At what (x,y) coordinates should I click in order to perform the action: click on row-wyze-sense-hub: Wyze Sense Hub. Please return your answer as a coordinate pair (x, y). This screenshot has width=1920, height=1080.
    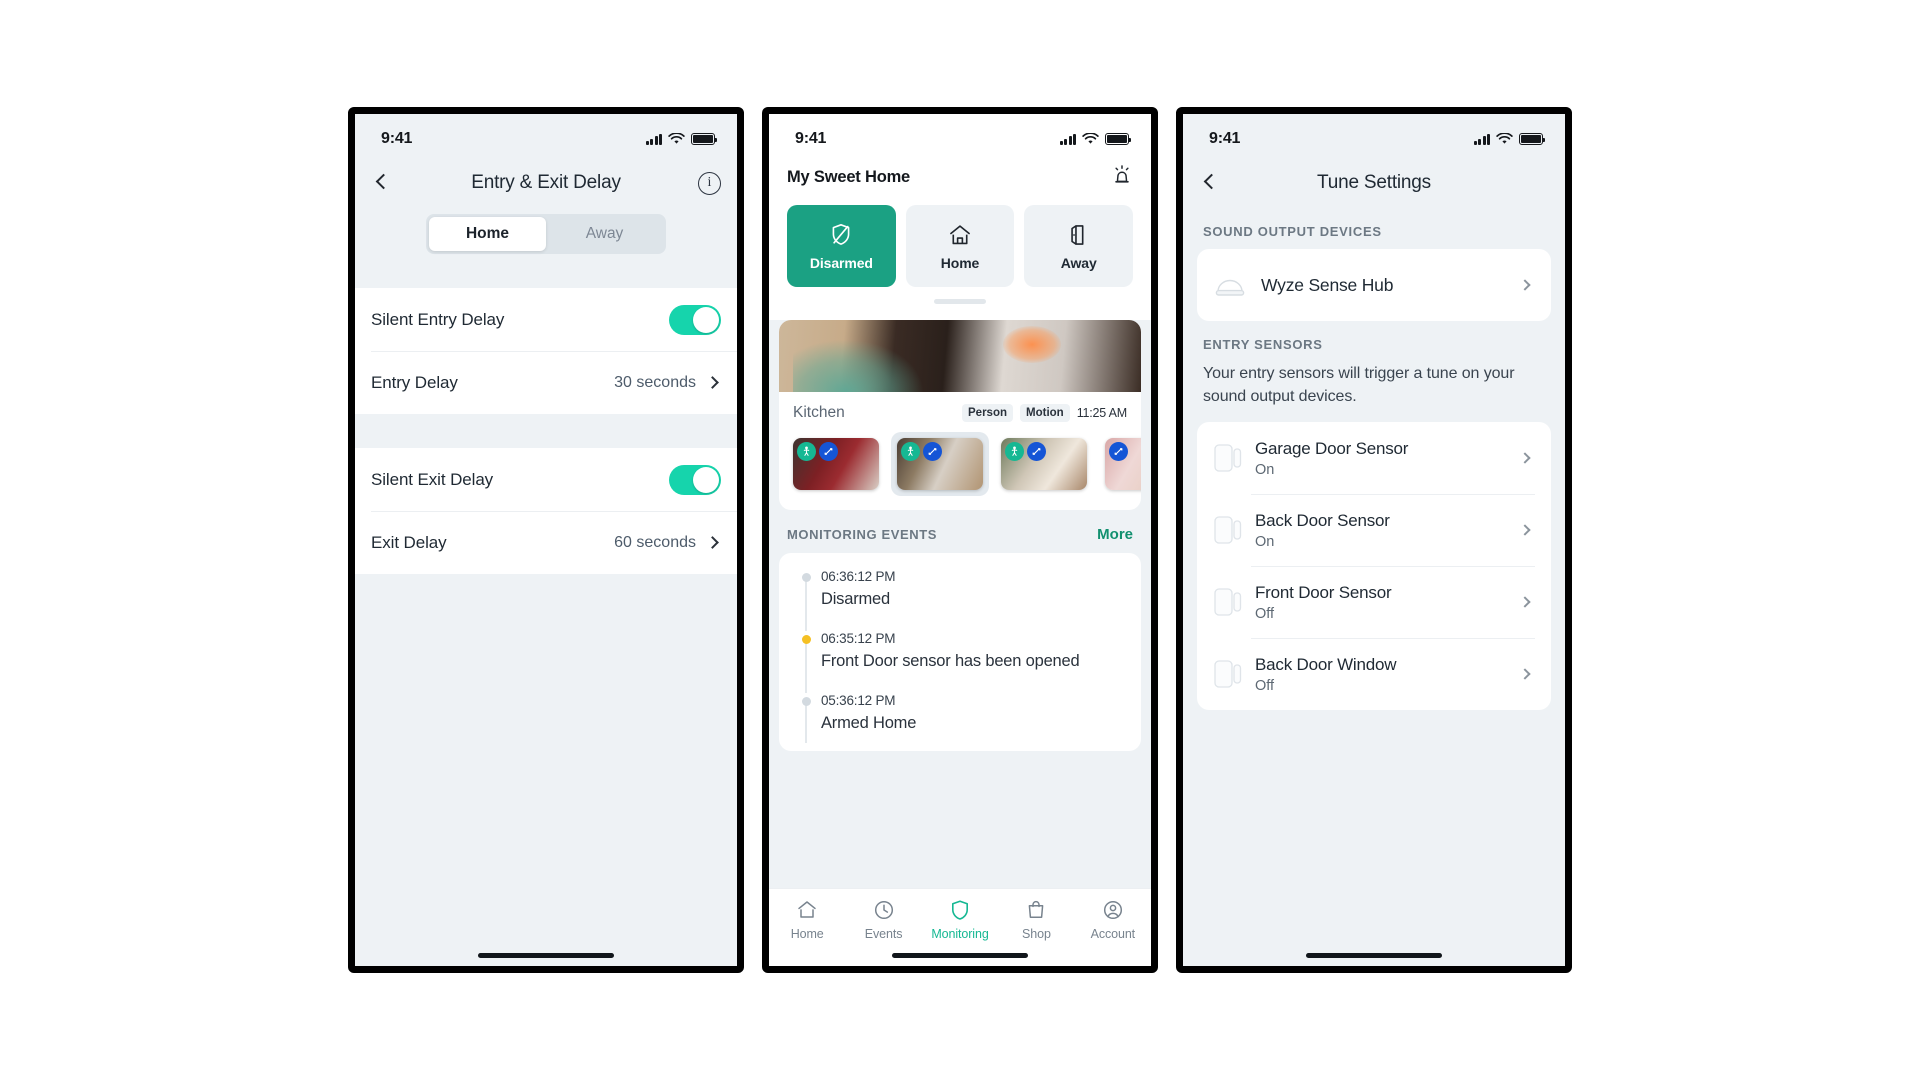
    Looking at the image, I should click on (1374, 285).